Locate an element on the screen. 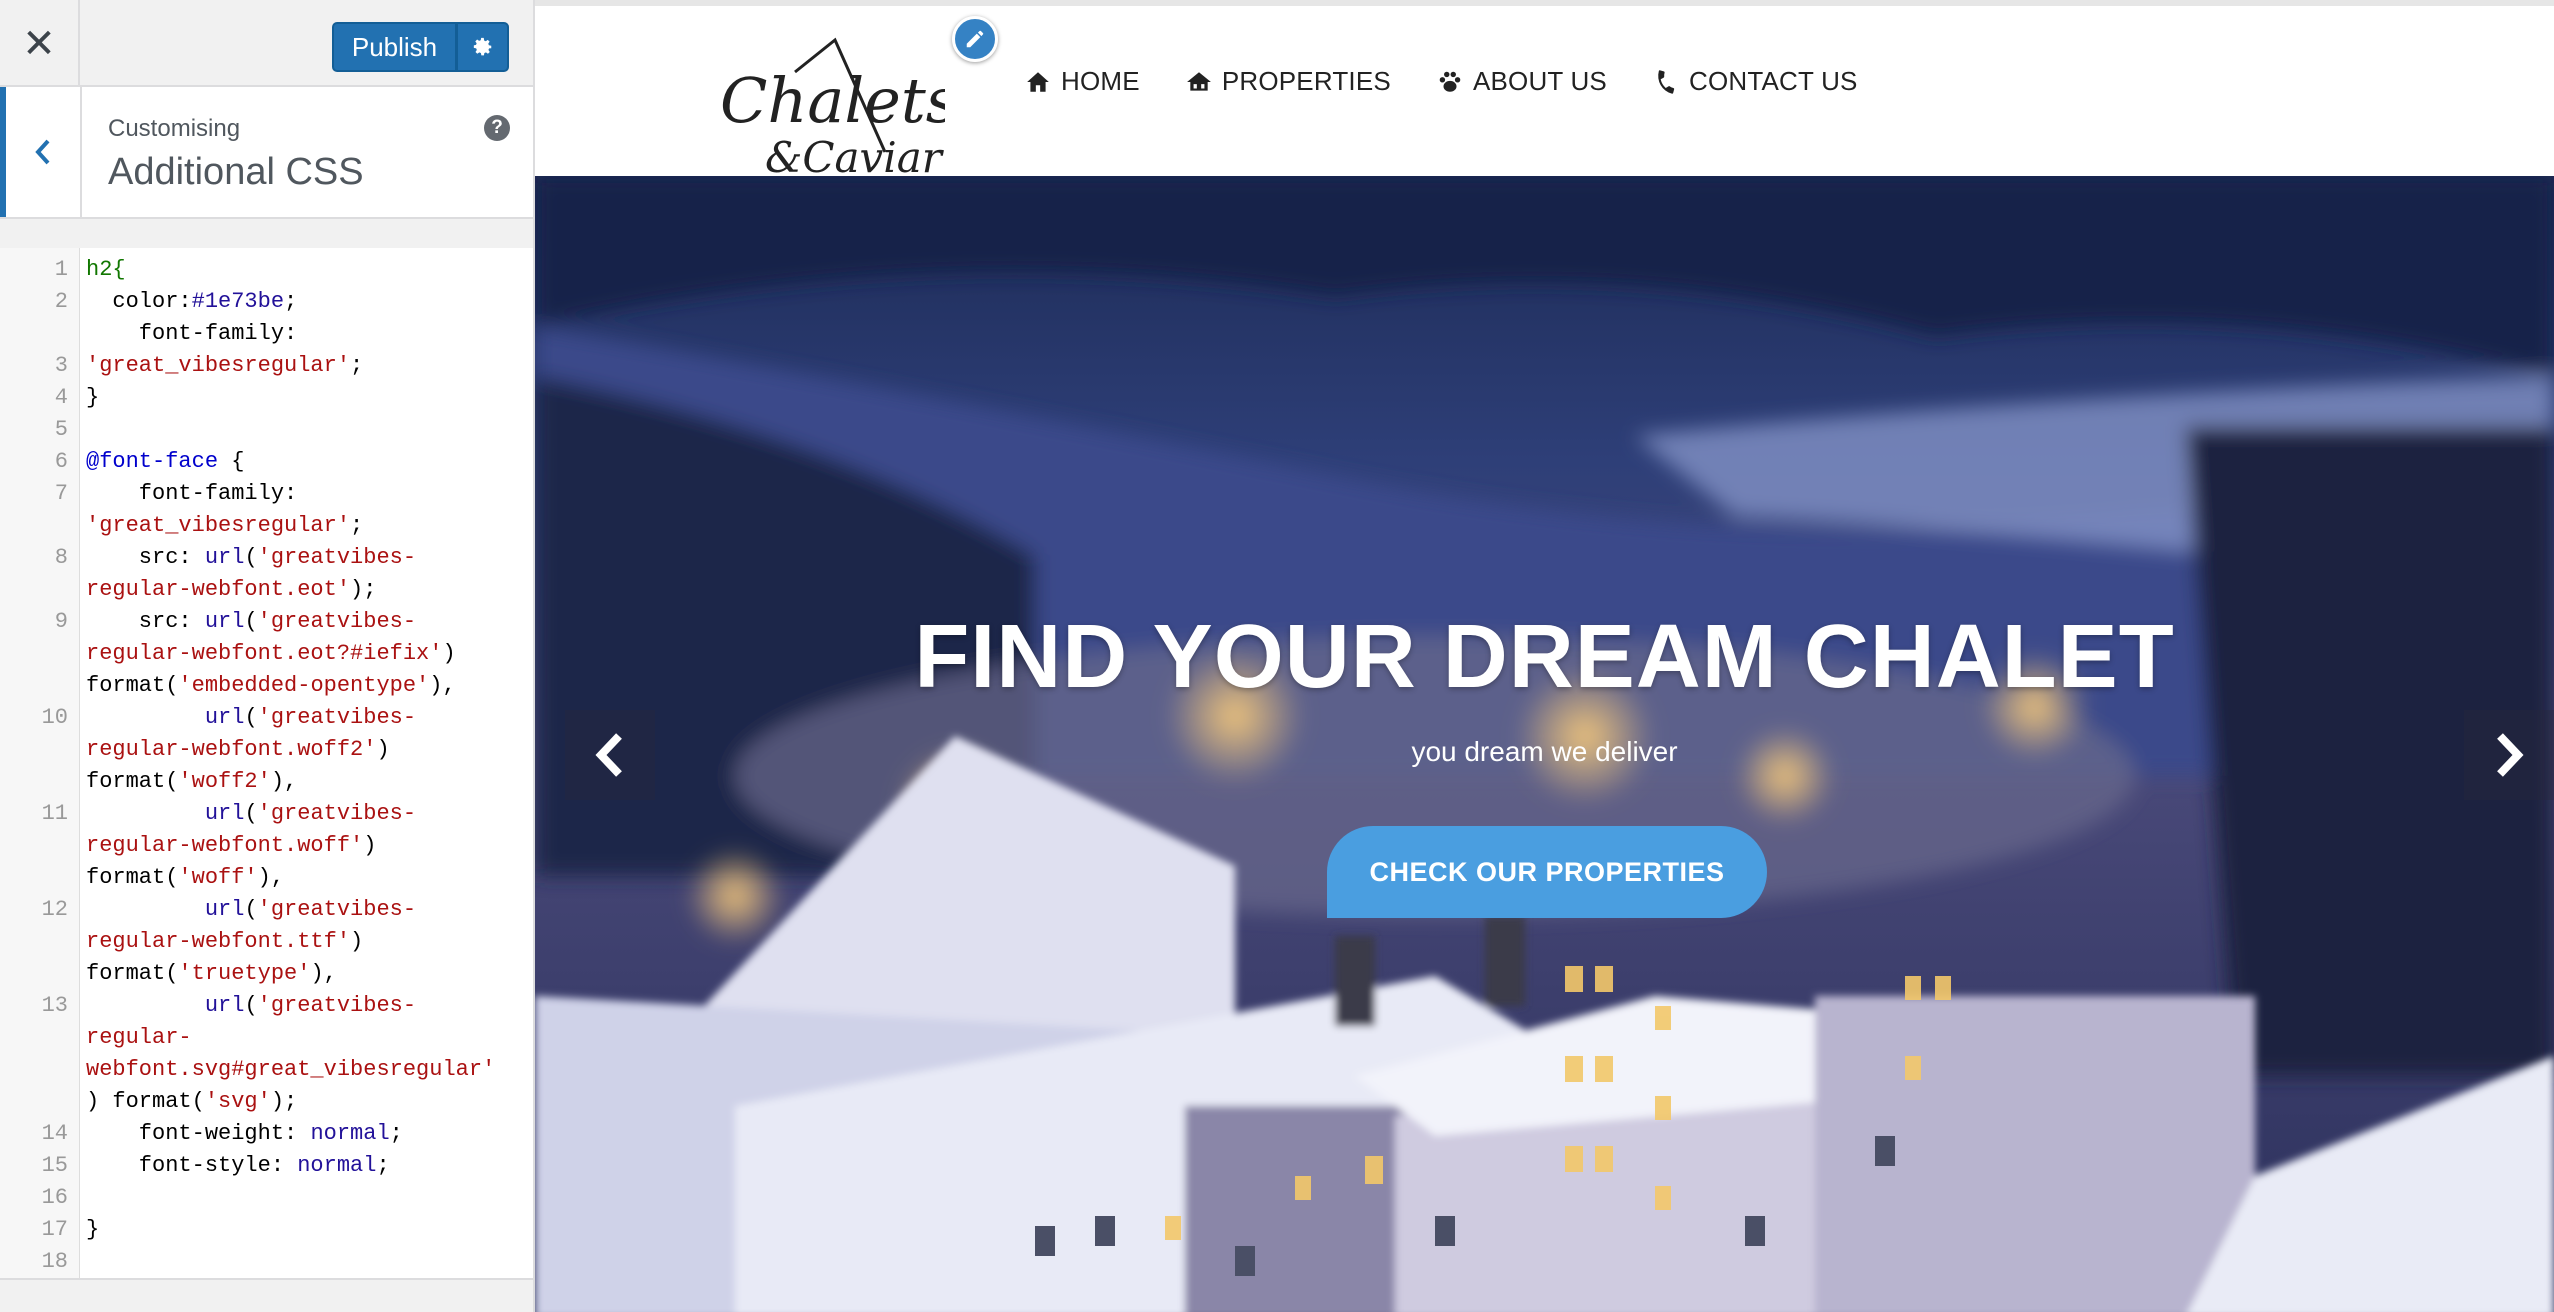  code-token: regular-webfont.woff2' is located at coordinates (231, 749).